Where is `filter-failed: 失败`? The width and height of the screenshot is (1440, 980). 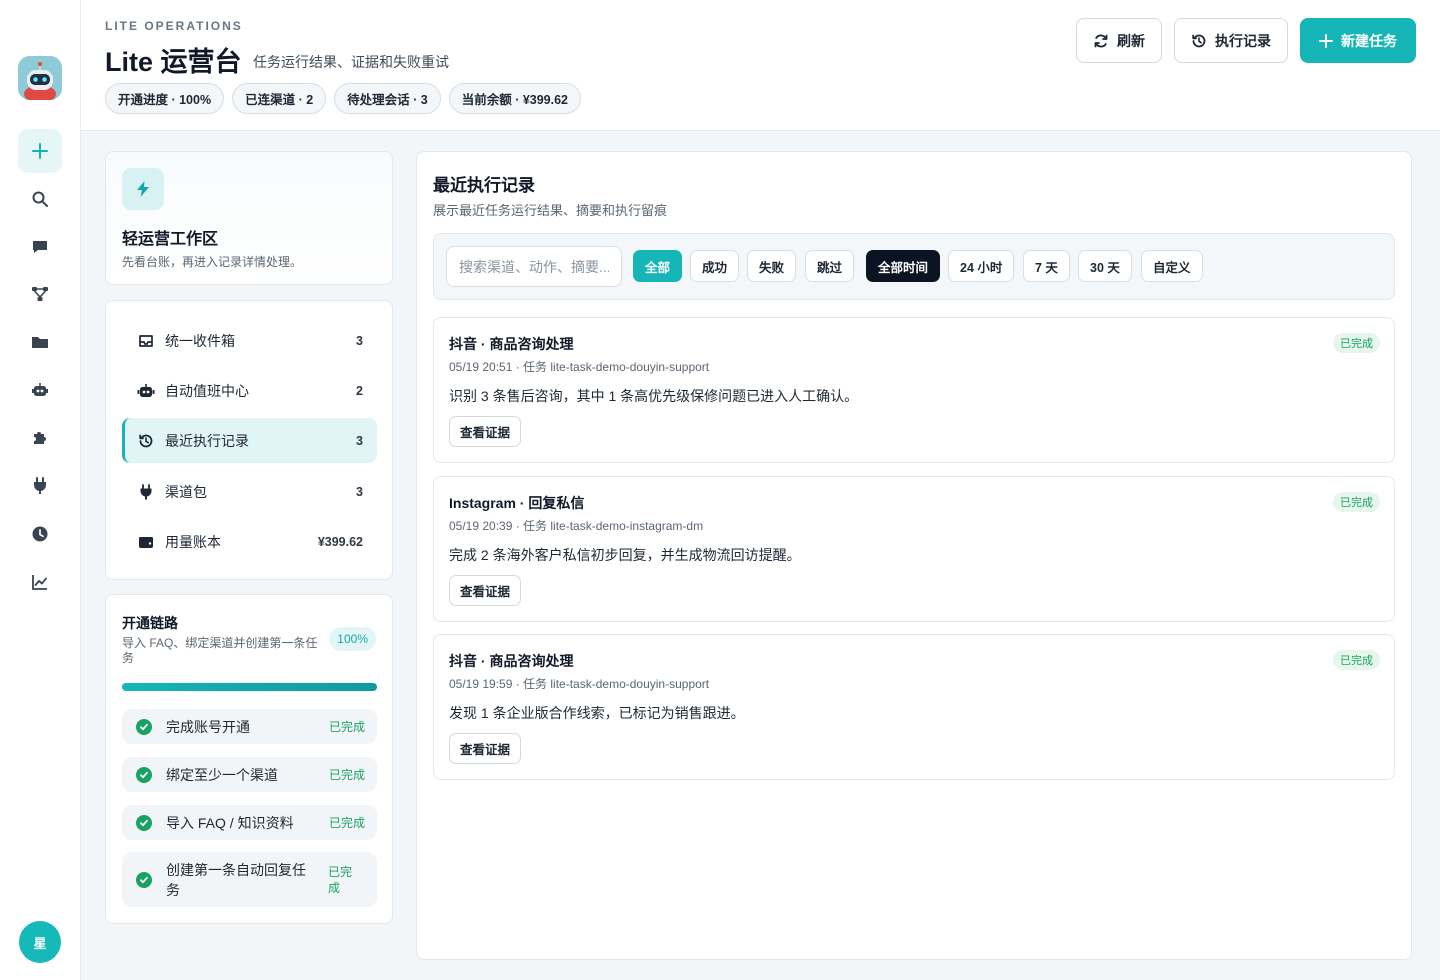 filter-failed: 失败 is located at coordinates (772, 266).